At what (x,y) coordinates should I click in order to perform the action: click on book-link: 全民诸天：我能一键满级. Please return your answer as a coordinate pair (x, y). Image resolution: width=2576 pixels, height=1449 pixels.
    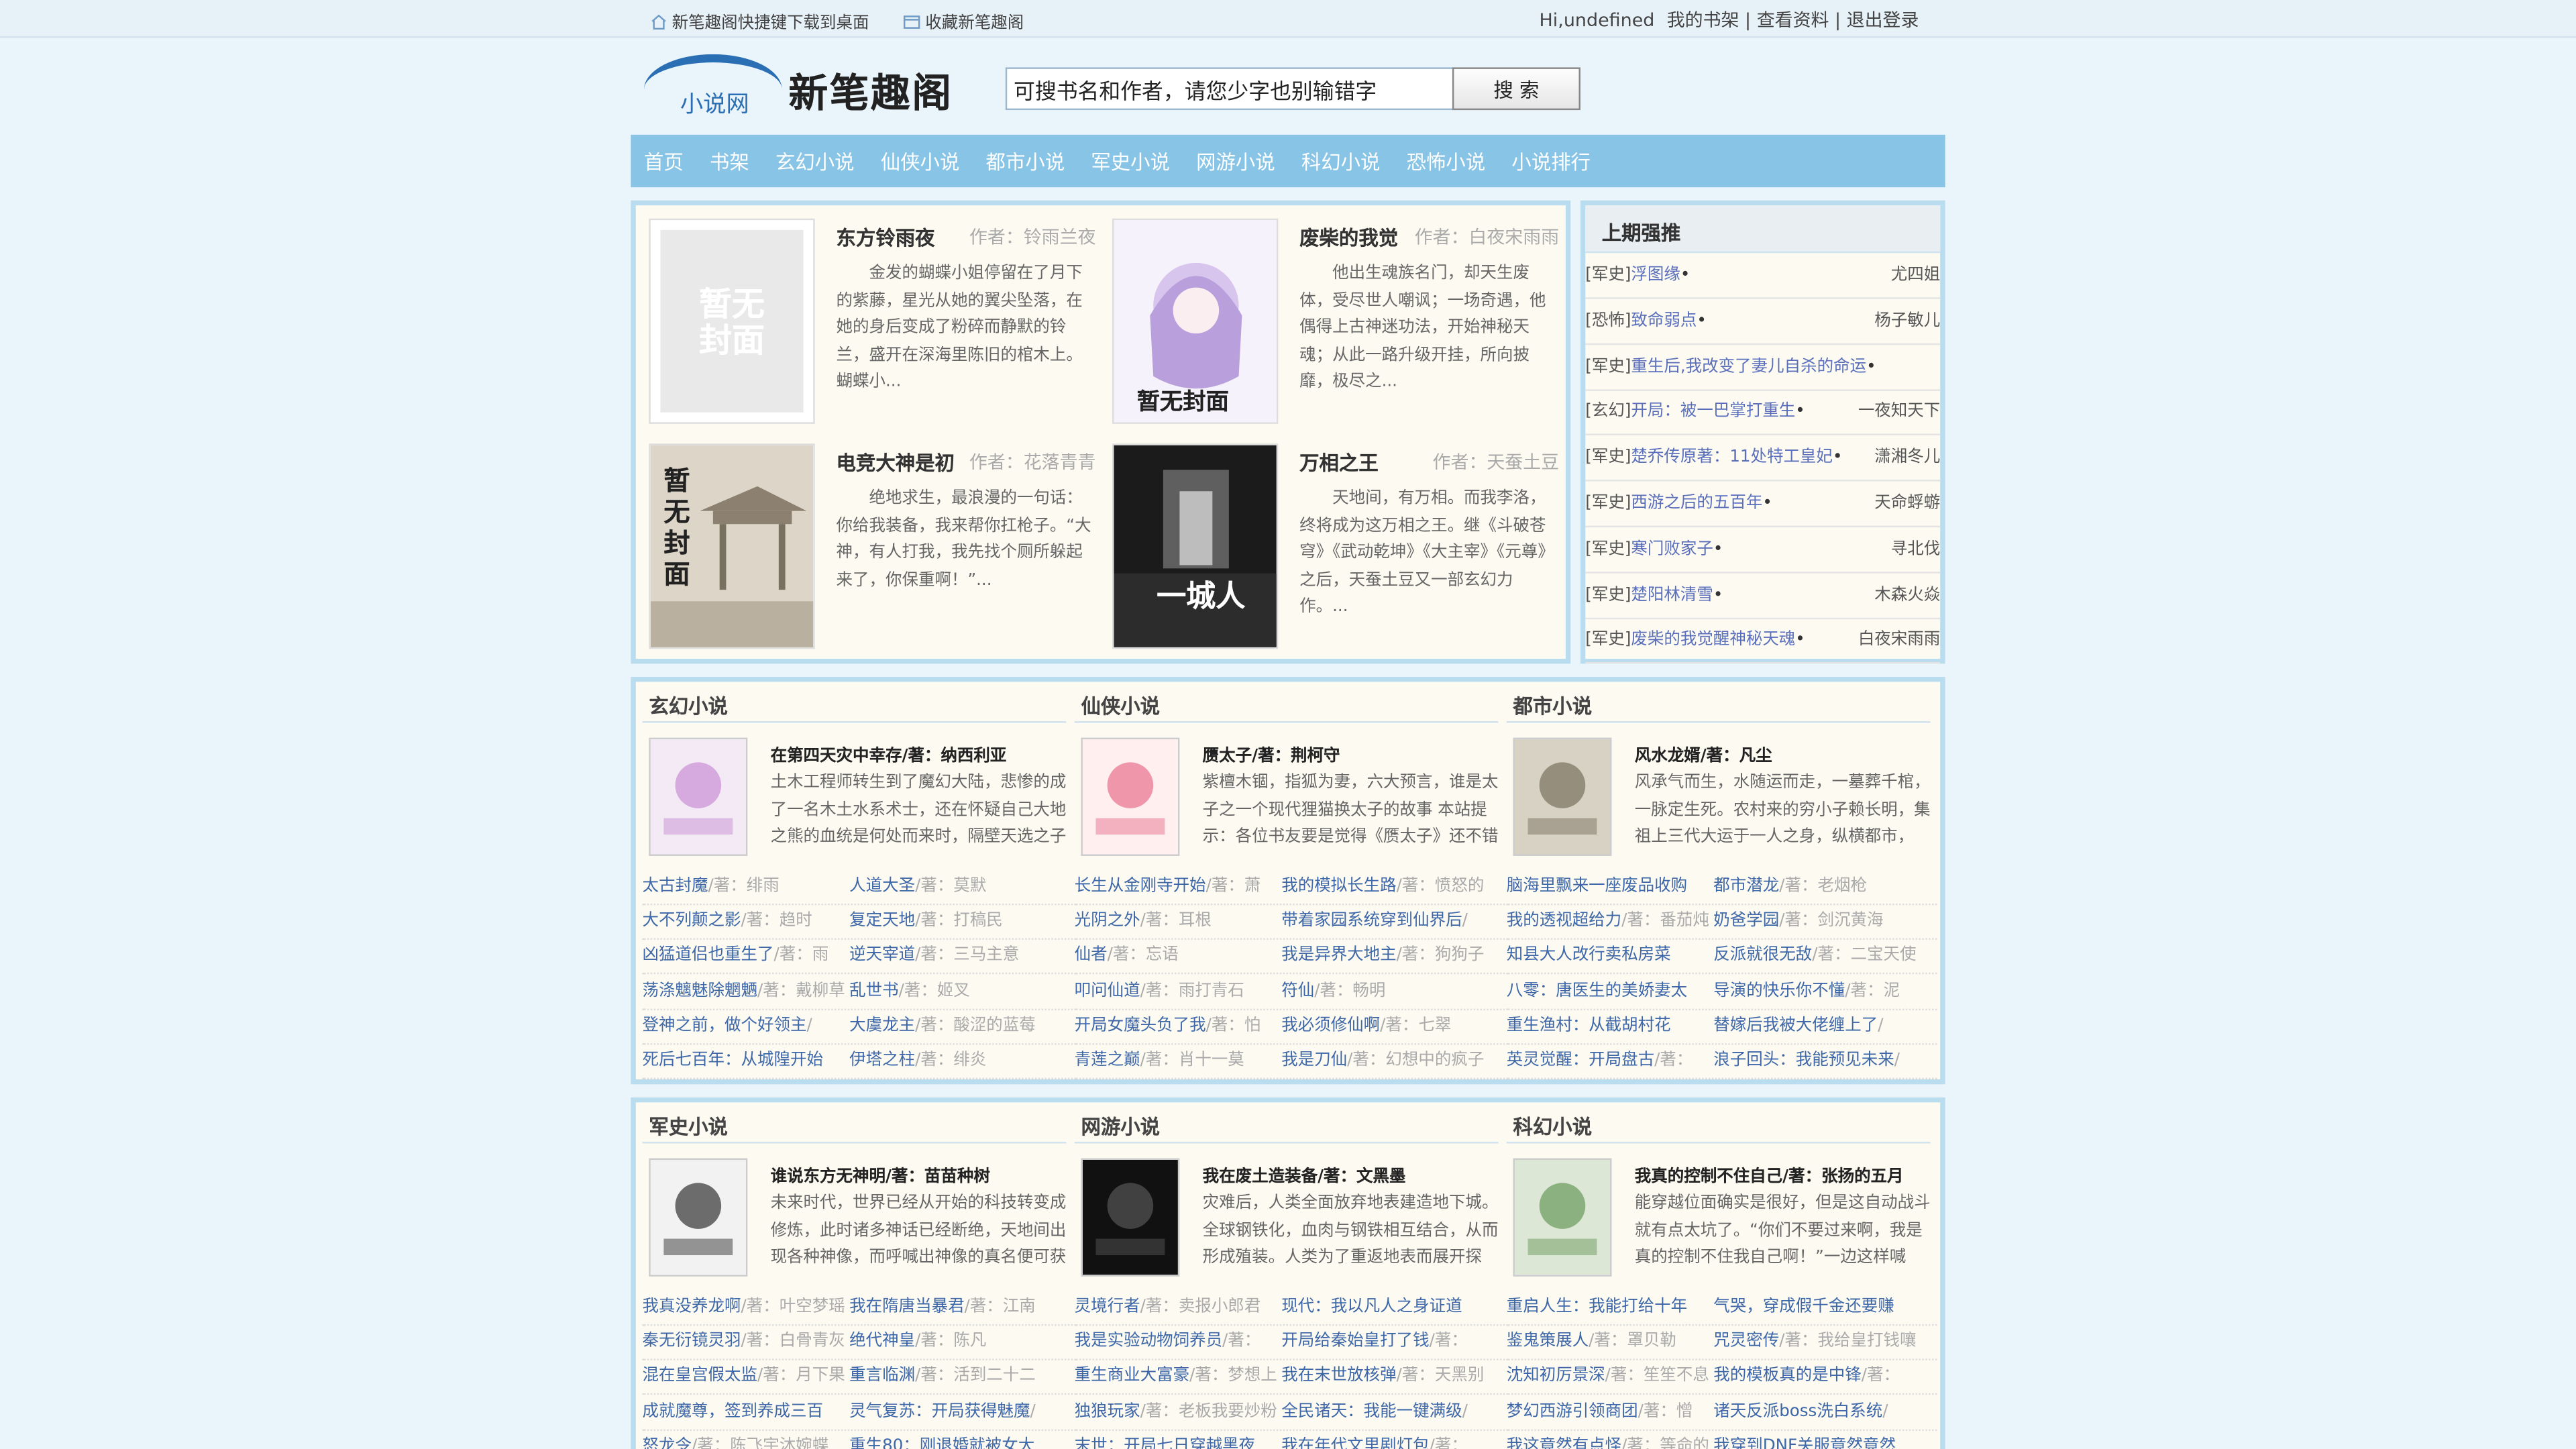
    Looking at the image, I should click on (1371, 1411).